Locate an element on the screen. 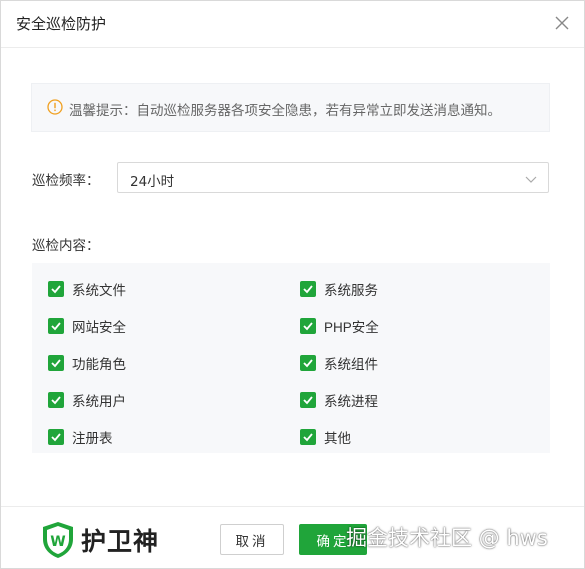 This screenshot has height=569, width=585. close-icon is located at coordinates (562, 23).